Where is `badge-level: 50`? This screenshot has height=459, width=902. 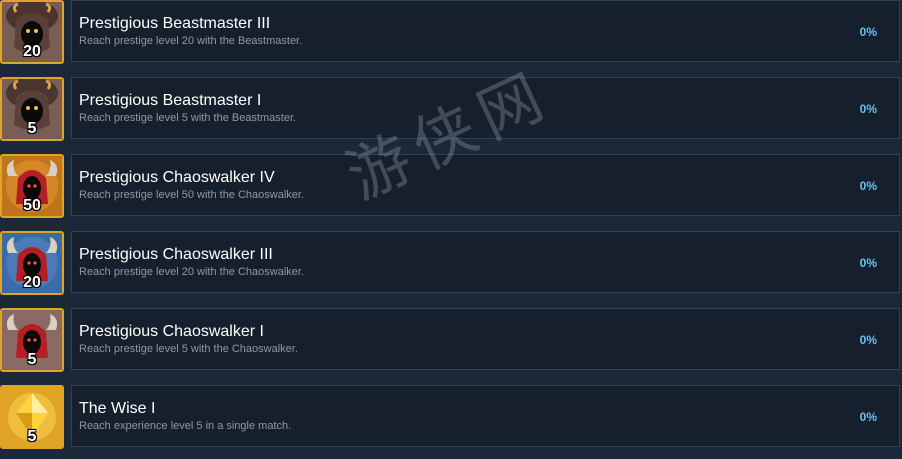
badge-level: 50 is located at coordinates (32, 205).